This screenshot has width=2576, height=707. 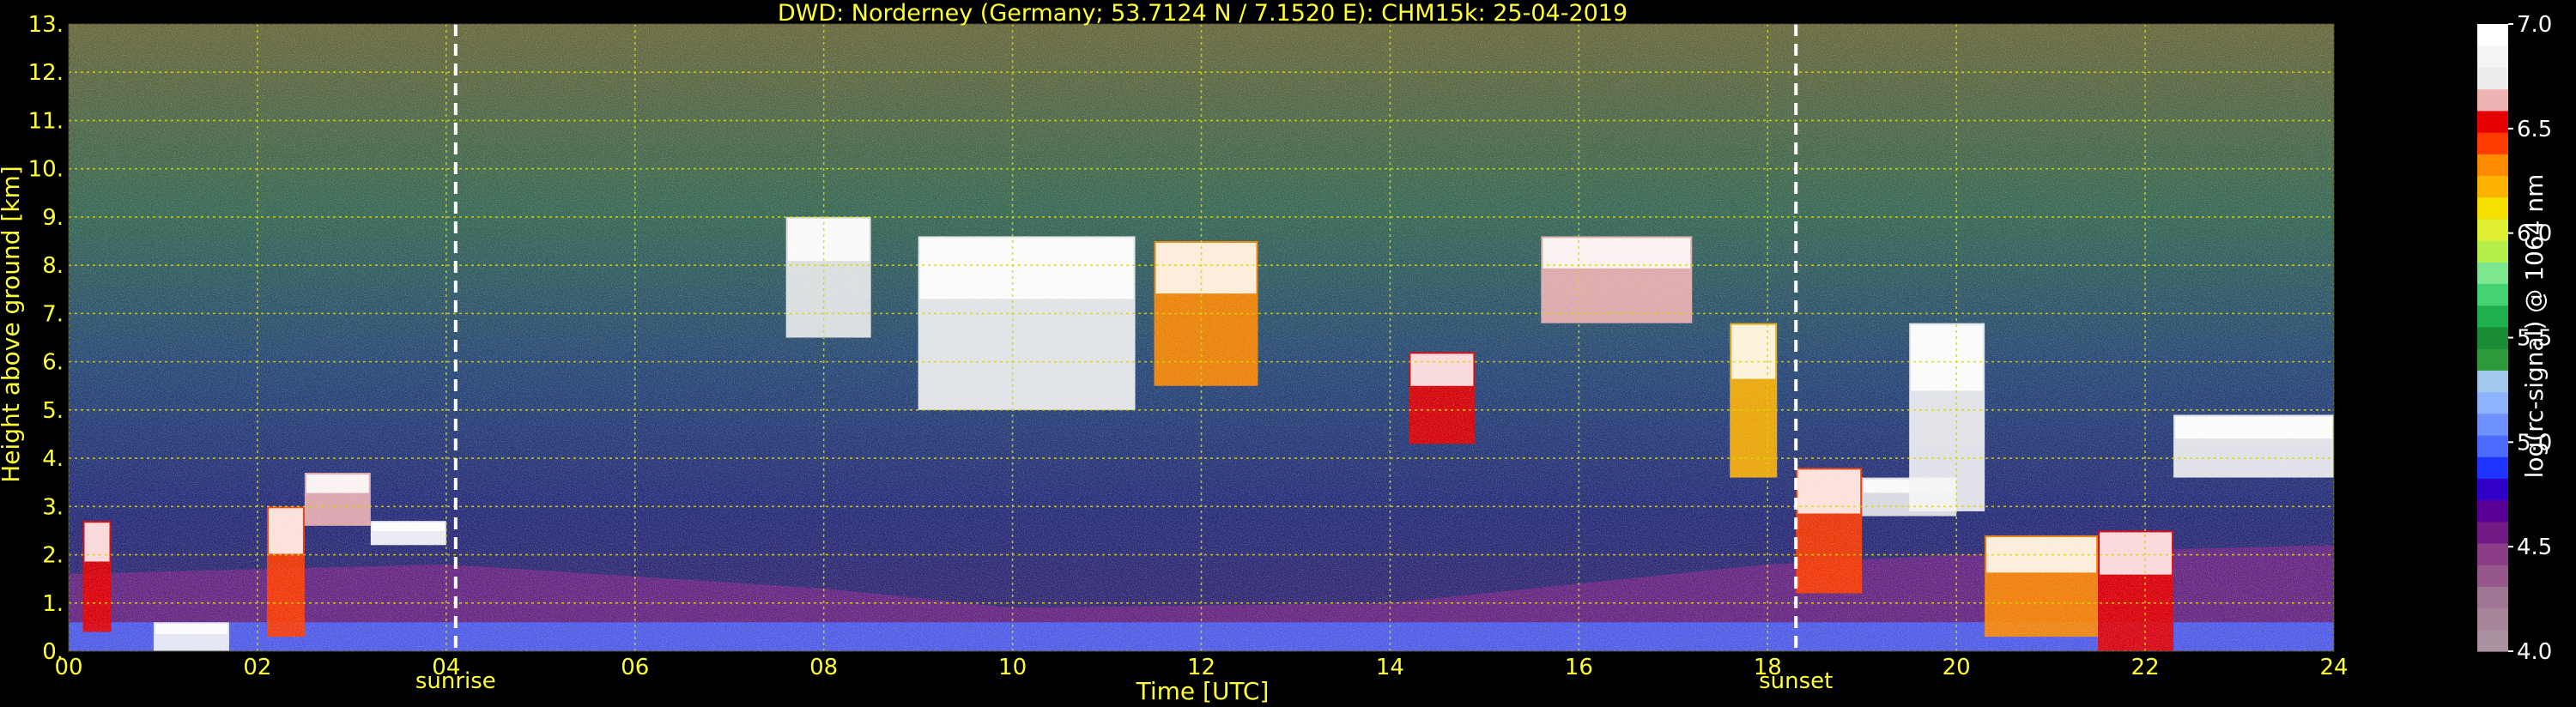 What do you see at coordinates (257, 667) in the screenshot?
I see `x-tick-label: 02` at bounding box center [257, 667].